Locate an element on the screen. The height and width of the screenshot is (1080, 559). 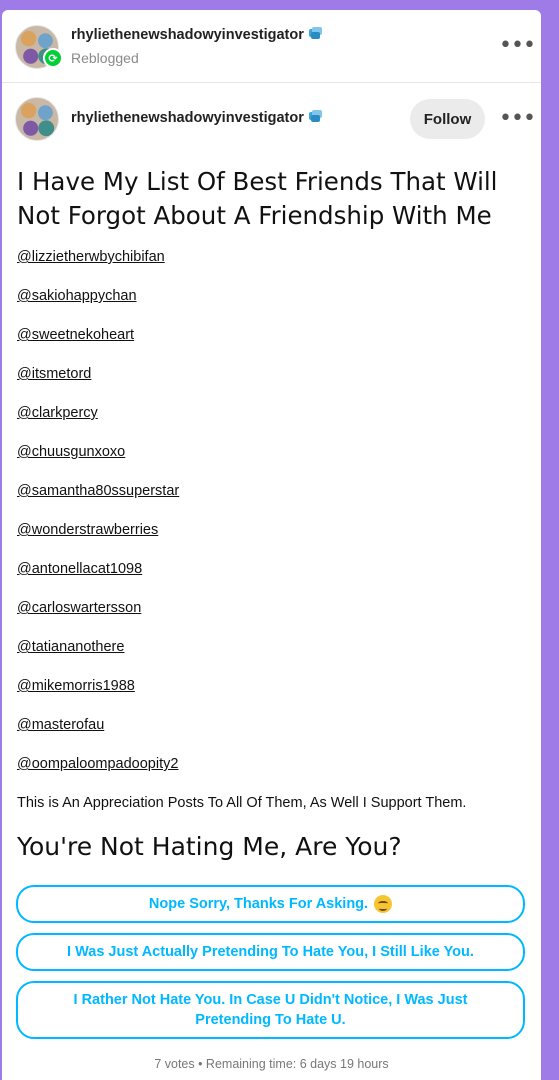
author-avatar is located at coordinates (37, 119).